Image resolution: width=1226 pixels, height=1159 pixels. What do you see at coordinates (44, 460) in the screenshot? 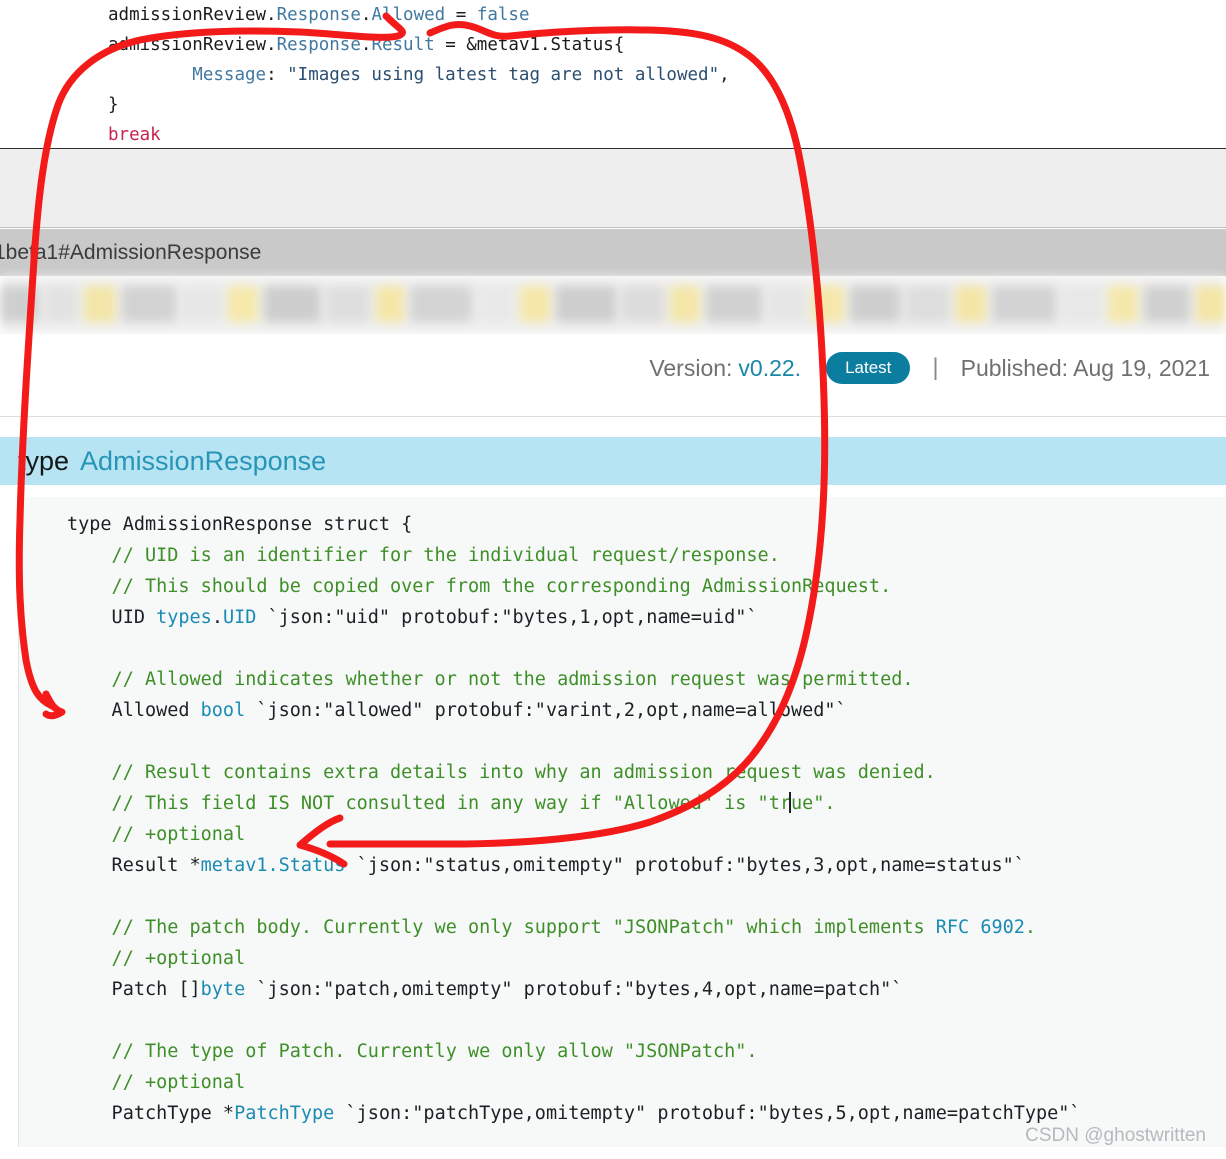
I see `type-keyword: type` at bounding box center [44, 460].